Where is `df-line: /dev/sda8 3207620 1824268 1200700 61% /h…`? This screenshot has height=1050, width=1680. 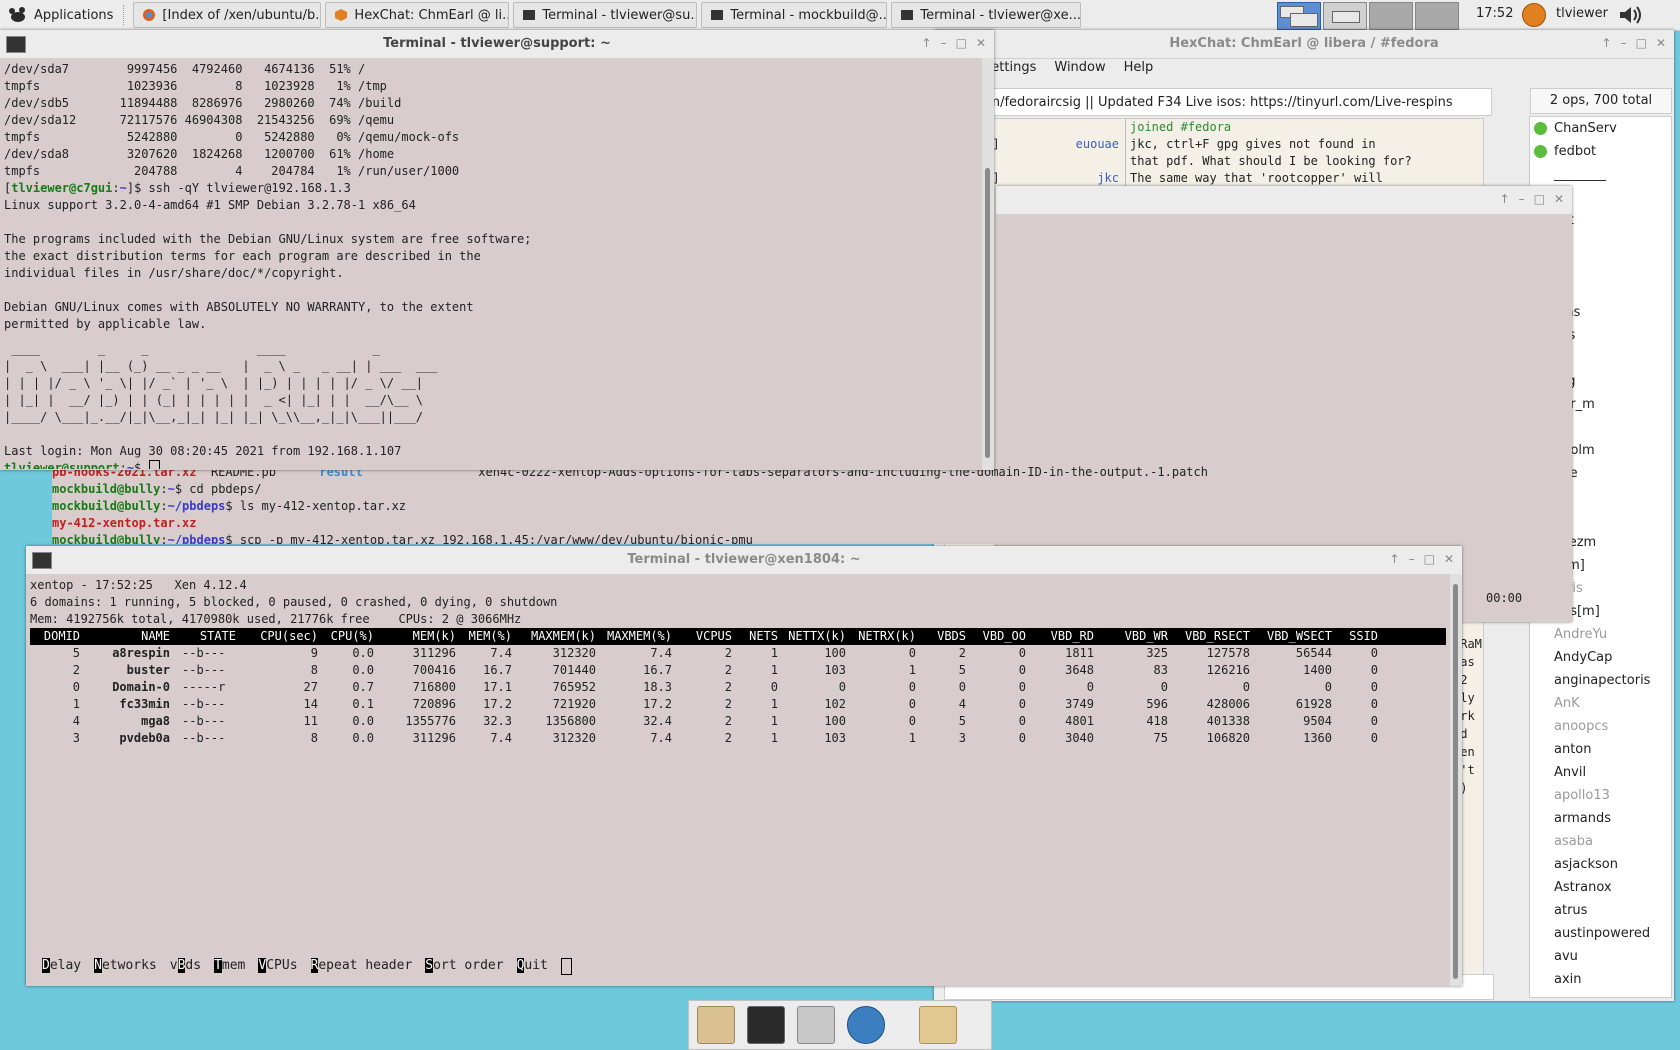 df-line: /dev/sda8 3207620 1824268 1200700 61% /h… is located at coordinates (199, 154).